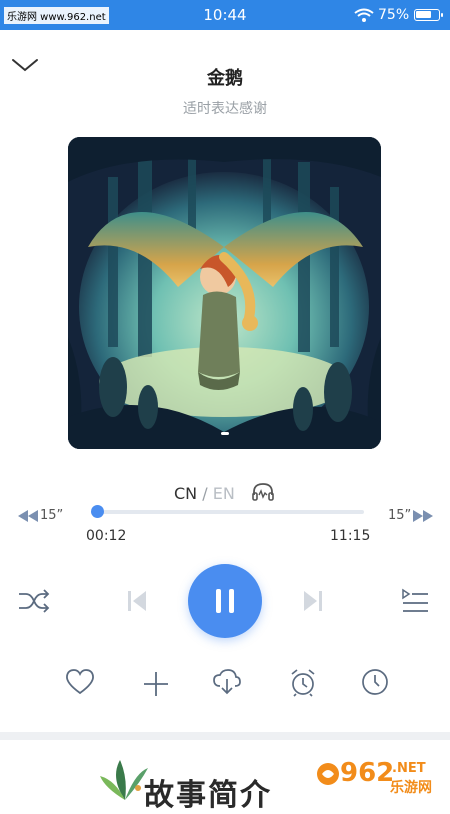  I want to click on lang-cn: CN, so click(185, 493).